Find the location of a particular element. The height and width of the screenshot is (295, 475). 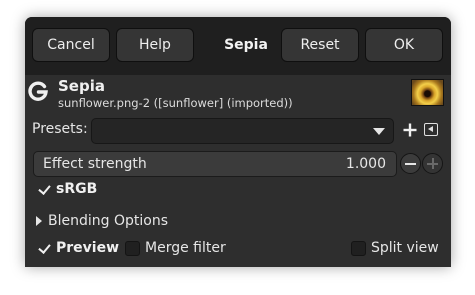

cancel-button: Cancel is located at coordinates (71, 45).